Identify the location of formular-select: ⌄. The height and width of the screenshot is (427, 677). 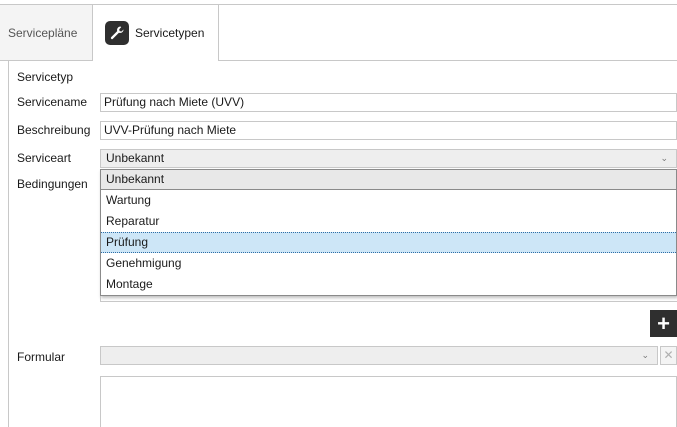
(379, 355).